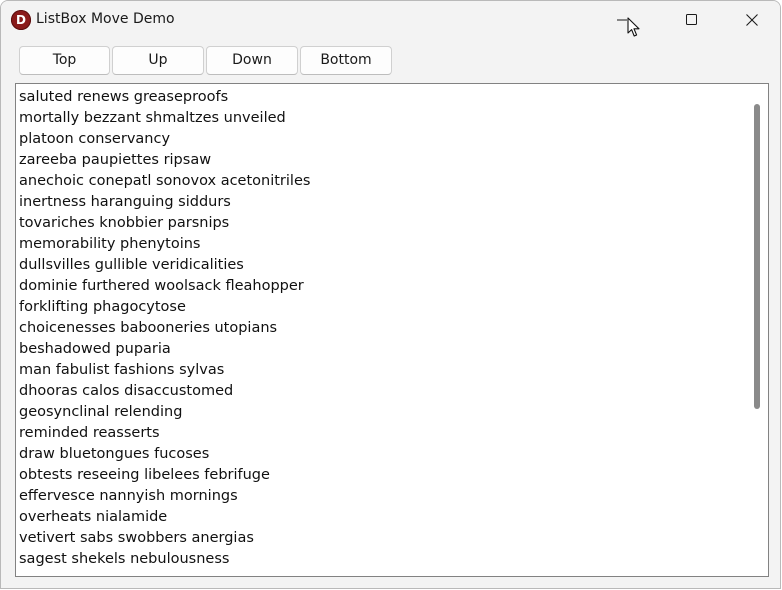 The width and height of the screenshot is (782, 590). Describe the element at coordinates (757, 256) in the screenshot. I see `scrollbar-thumb` at that location.